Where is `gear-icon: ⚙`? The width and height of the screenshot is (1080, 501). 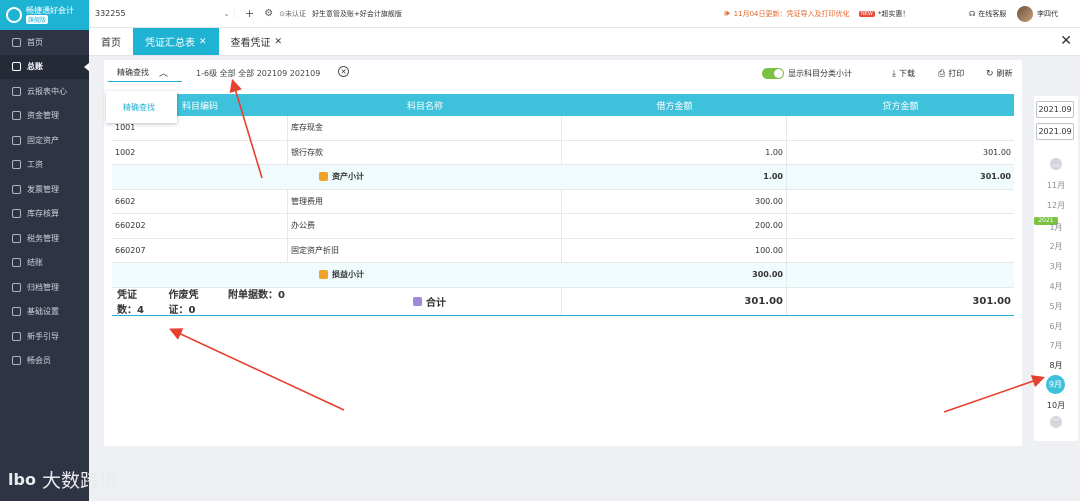
gear-icon: ⚙ is located at coordinates (268, 13).